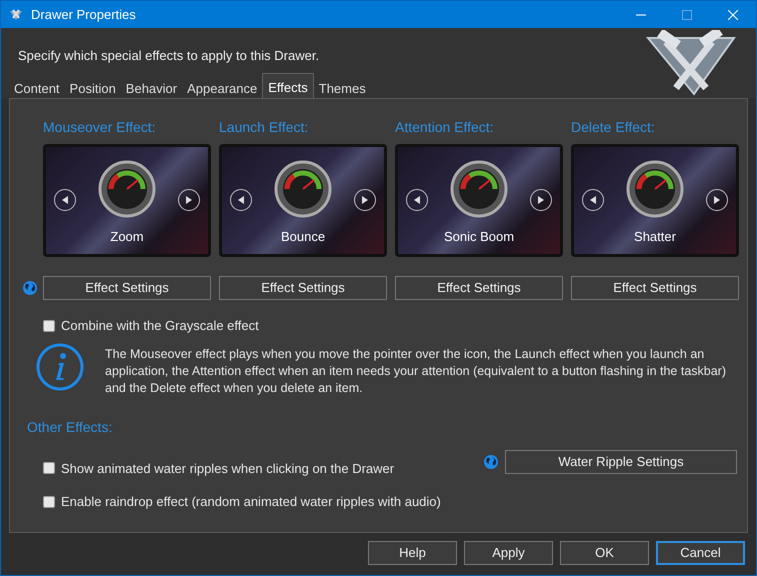 The width and height of the screenshot is (757, 576). What do you see at coordinates (621, 462) in the screenshot?
I see `water-ripple-settings-button: Water Ripple Settings` at bounding box center [621, 462].